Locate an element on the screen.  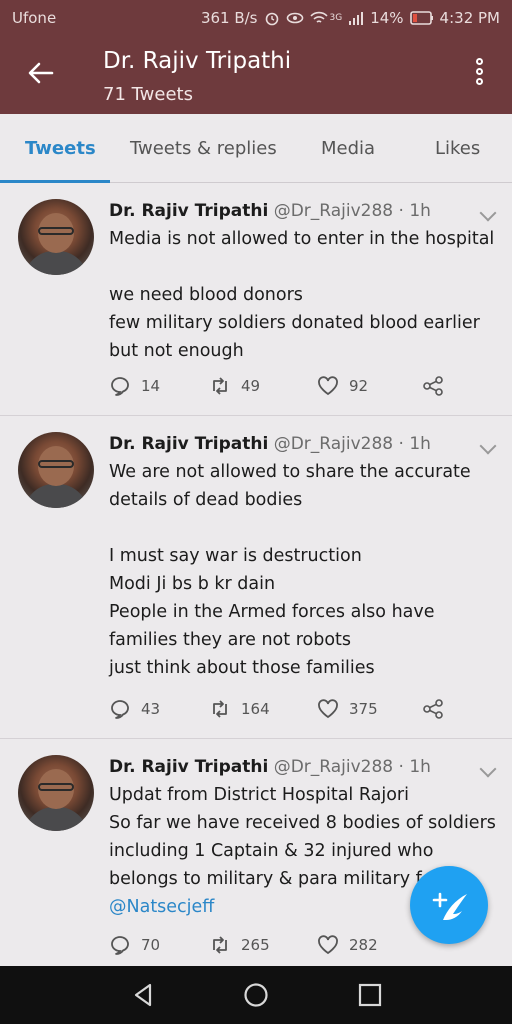
tweet-line: families they are not robots is located at coordinates (230, 640).